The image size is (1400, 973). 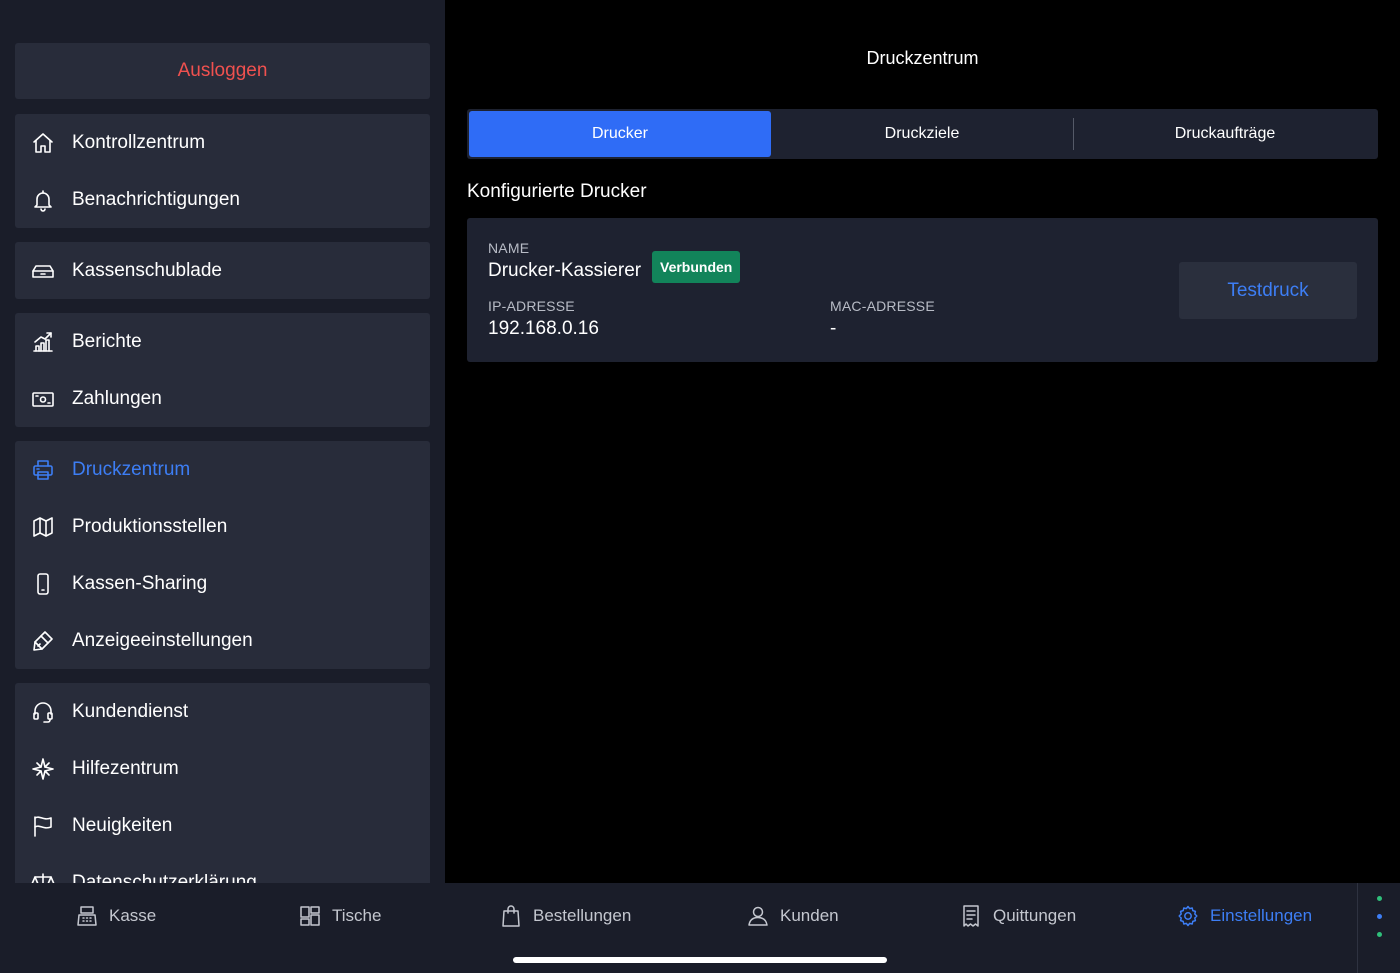 I want to click on tab-drucker: Drucker, so click(x=620, y=134).